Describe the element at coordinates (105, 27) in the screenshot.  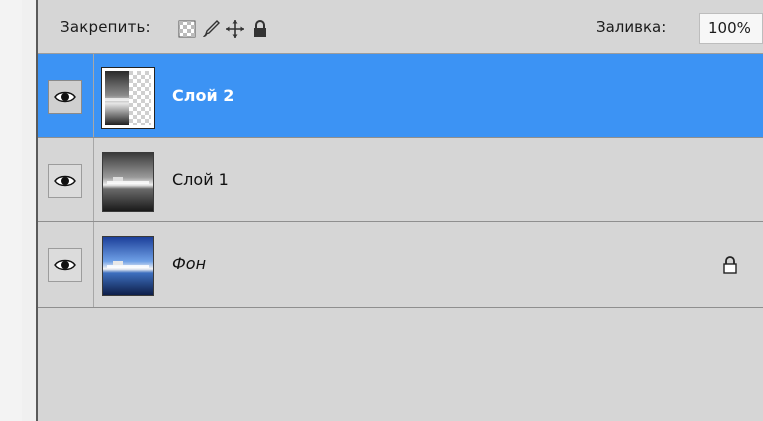
I see `lock-label: Закрепить:` at that location.